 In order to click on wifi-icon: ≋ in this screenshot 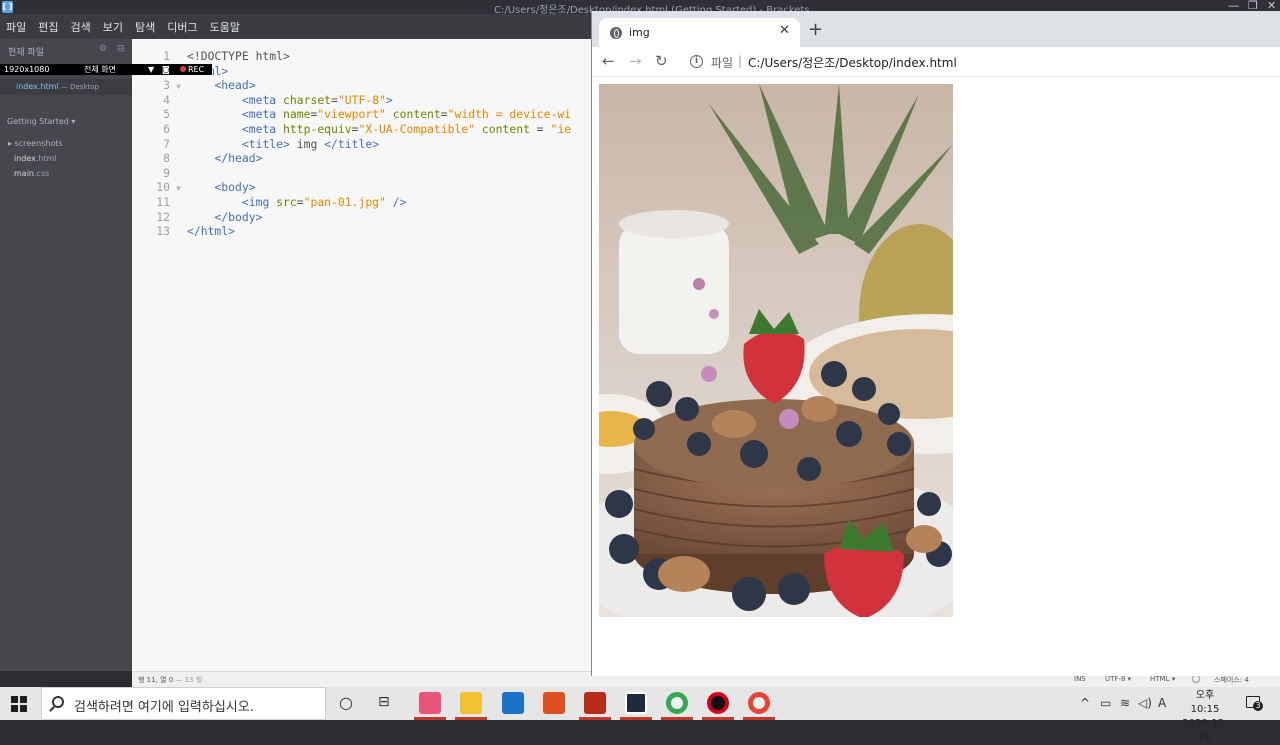, I will do `click(1125, 703)`.